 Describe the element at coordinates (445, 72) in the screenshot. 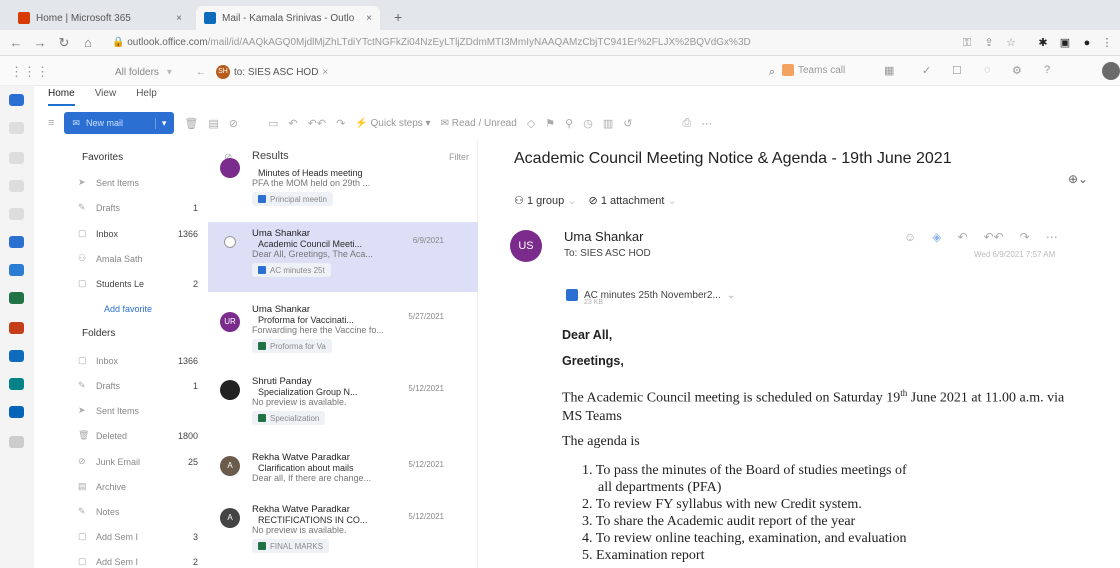

I see `search-box: All folders ▾ ← SH to: SIES ASC HOD × ⌕` at that location.